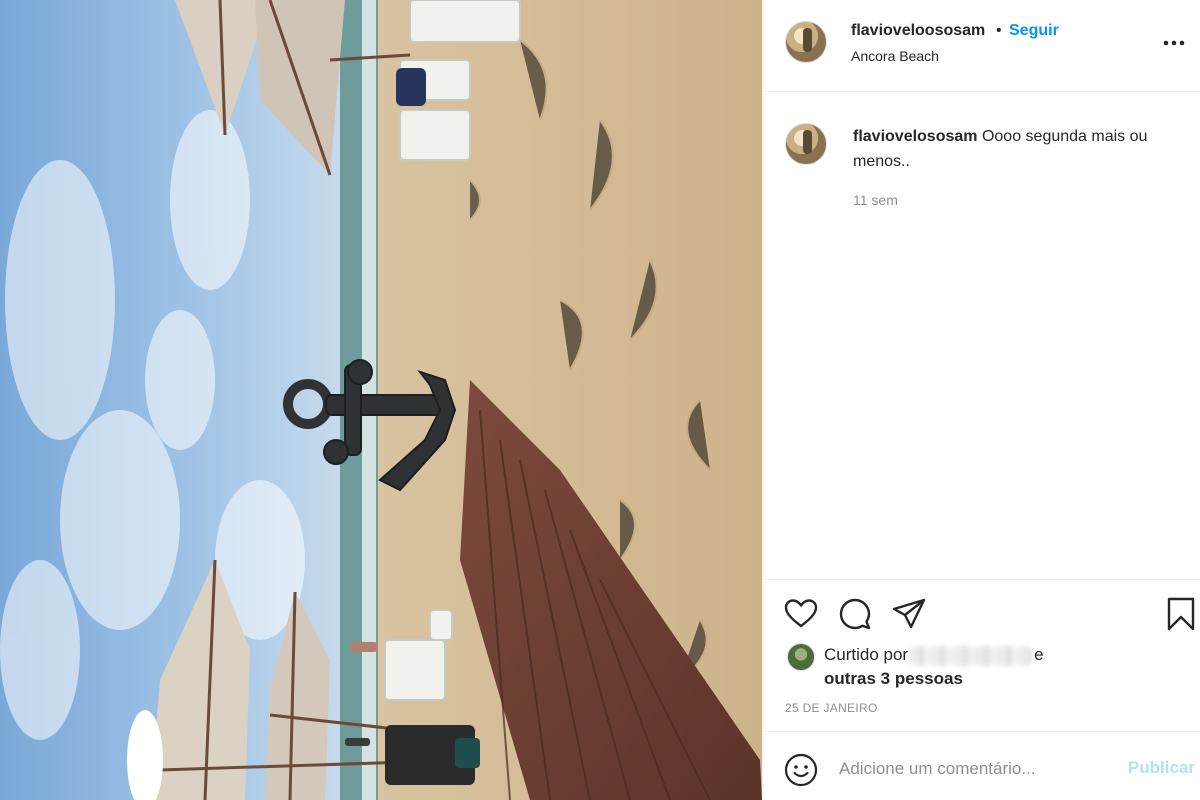 The image size is (1200, 800). I want to click on liked-by-row: Curtido por e, so click(987, 657).